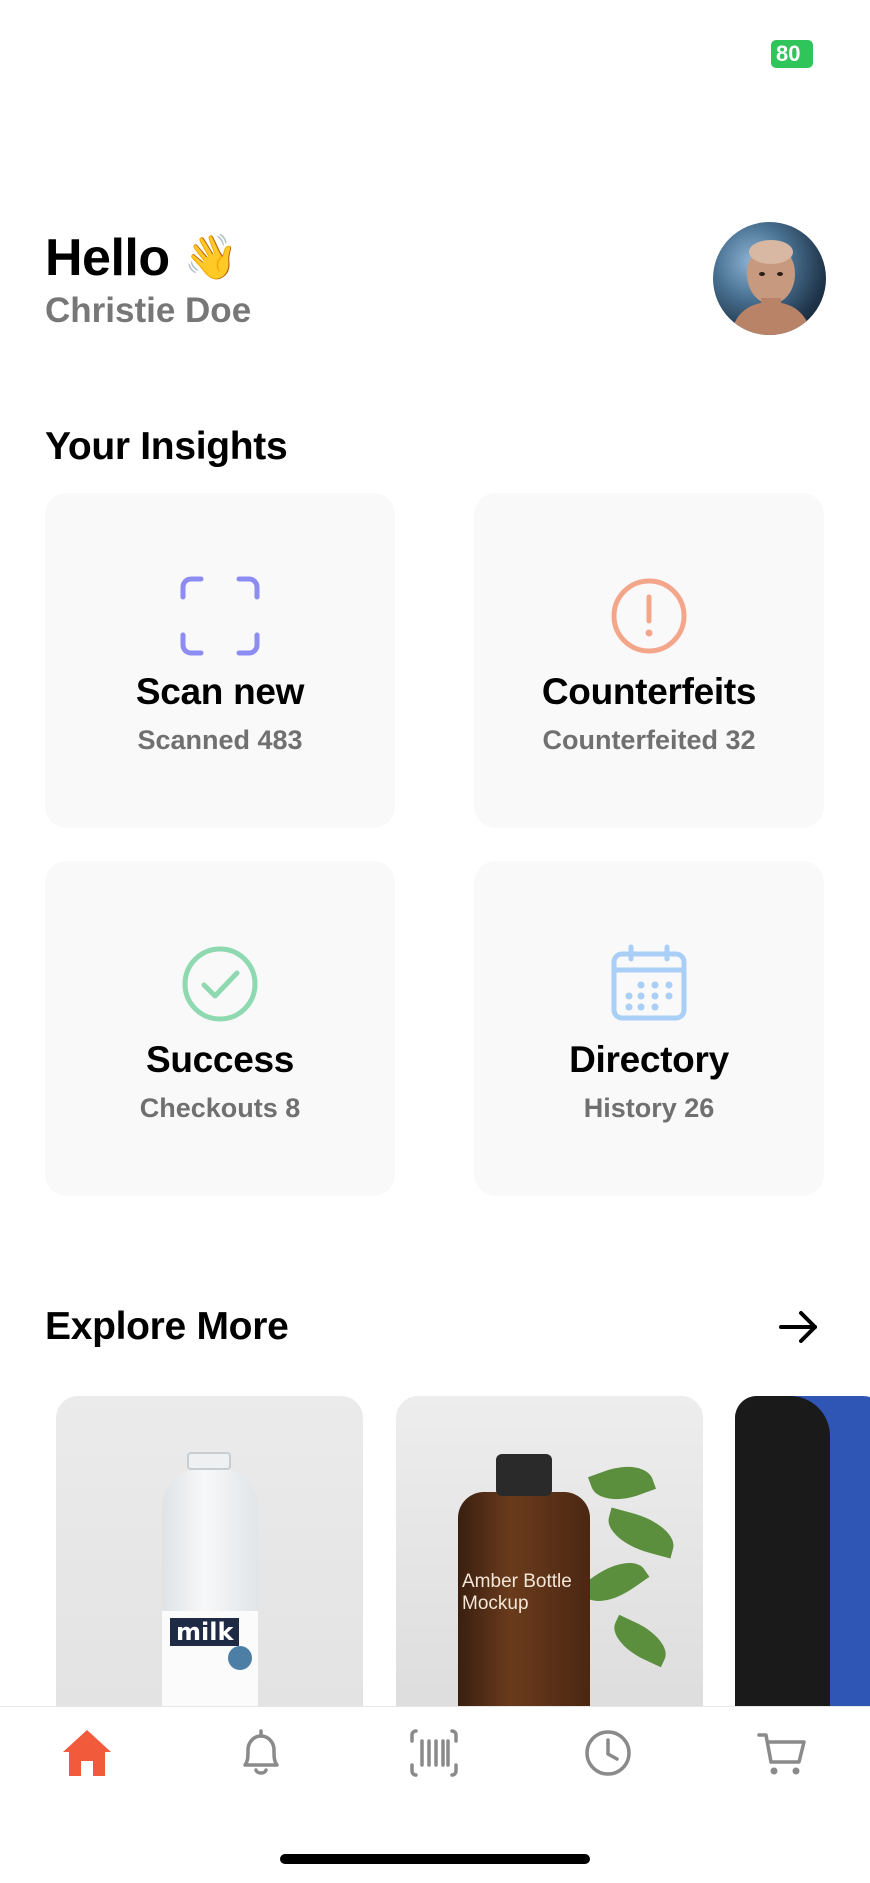 The height and width of the screenshot is (1883, 870). Describe the element at coordinates (549, 1566) in the screenshot. I see `product-card-amber-bottle: Amber Bottle Mockup` at that location.